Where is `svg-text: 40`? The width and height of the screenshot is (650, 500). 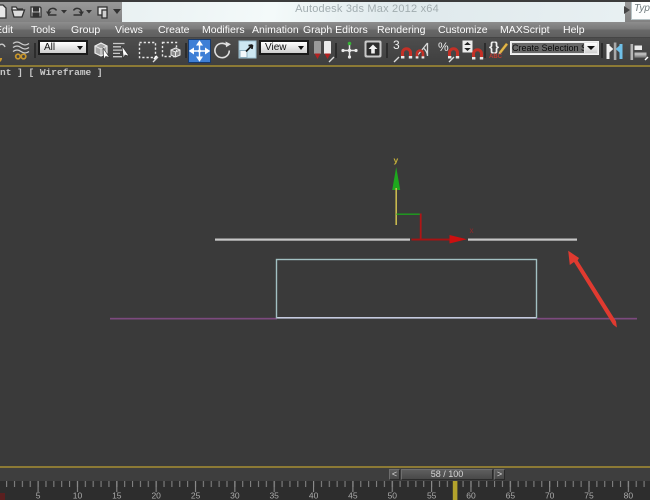 svg-text: 40 is located at coordinates (314, 495).